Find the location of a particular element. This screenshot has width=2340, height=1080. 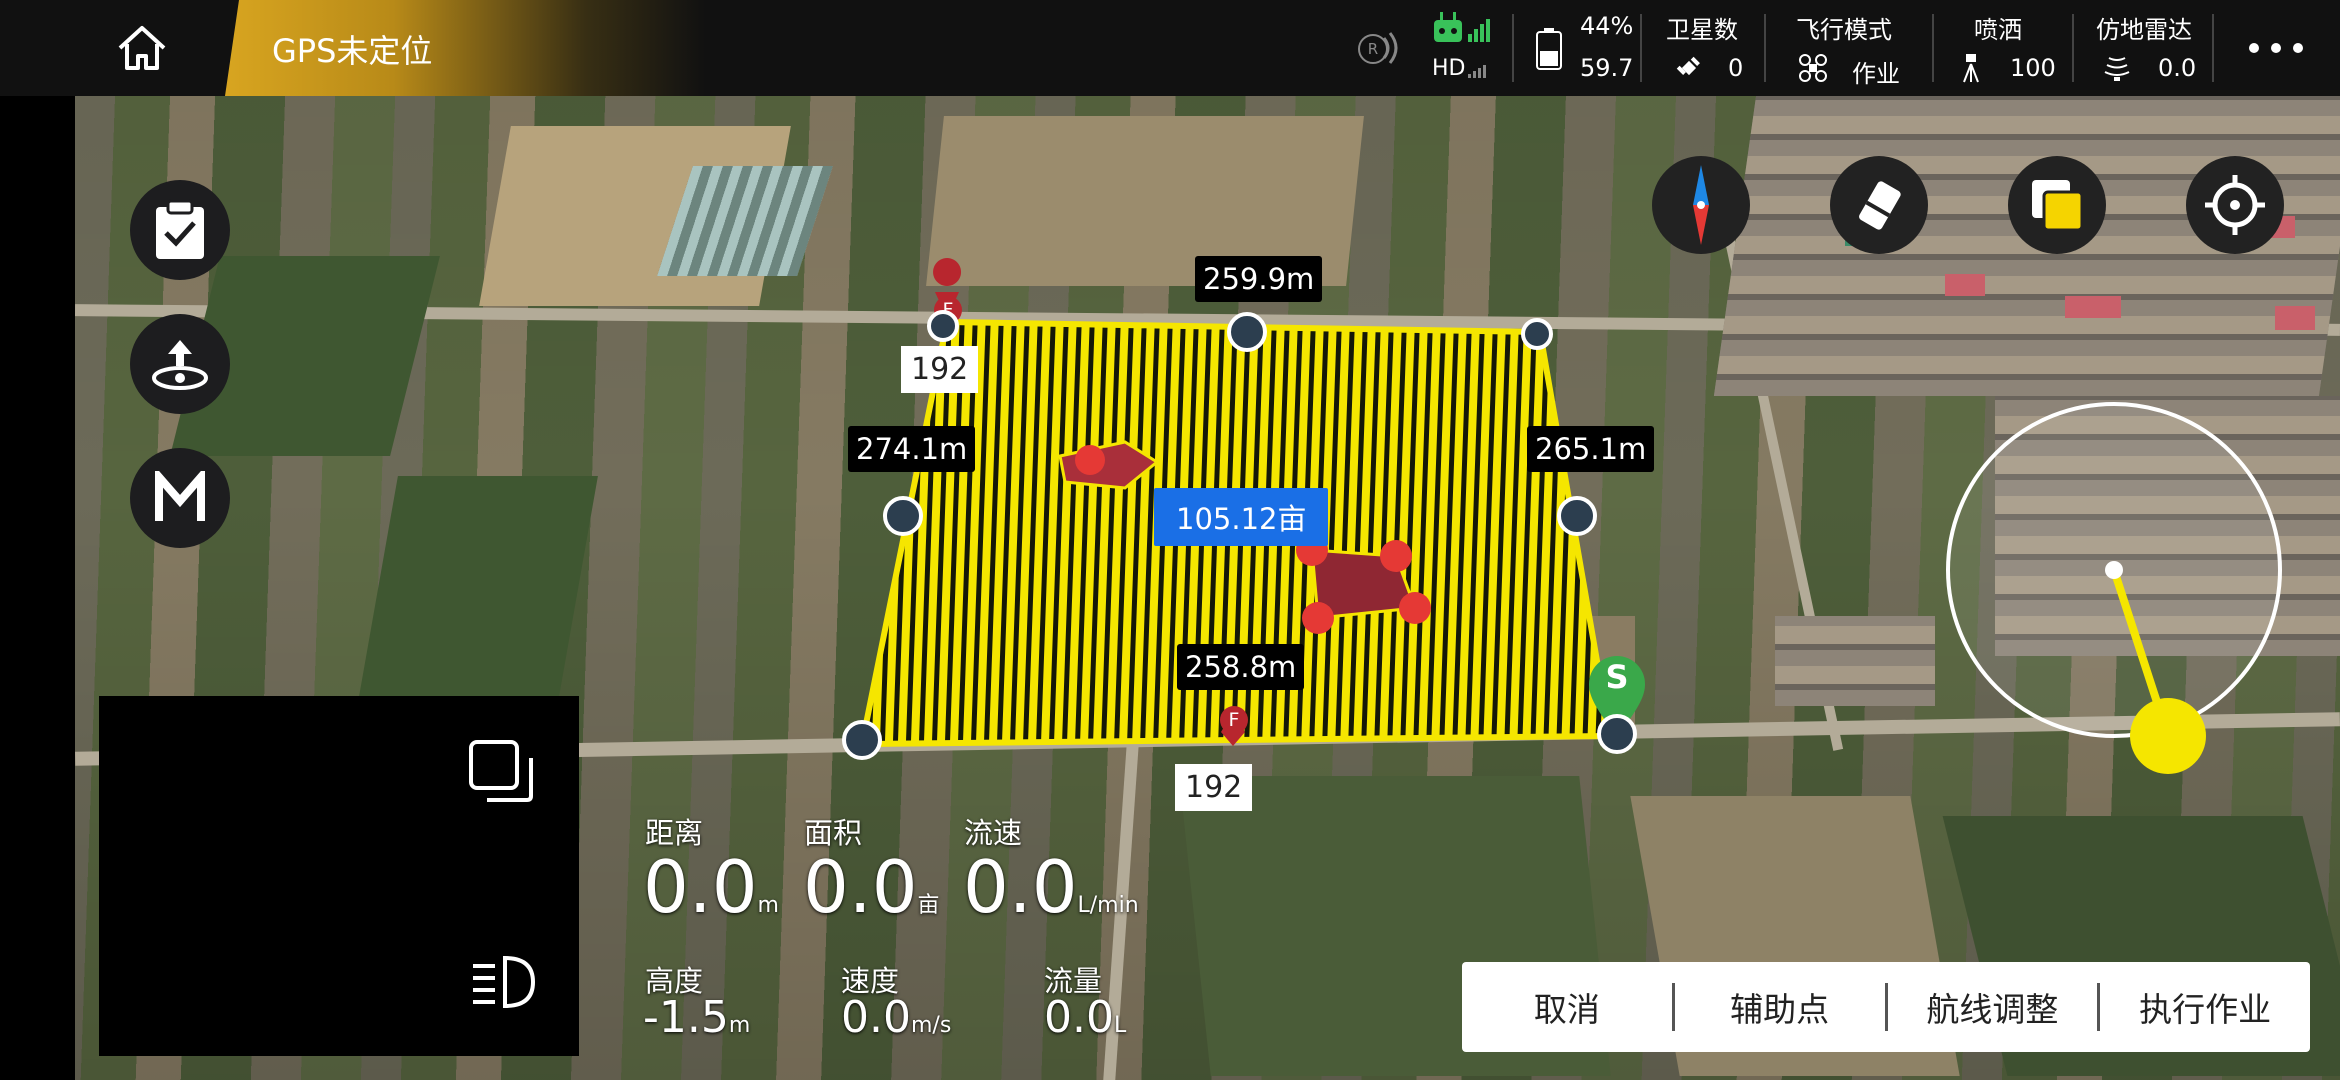

camera-preview is located at coordinates (339, 876).